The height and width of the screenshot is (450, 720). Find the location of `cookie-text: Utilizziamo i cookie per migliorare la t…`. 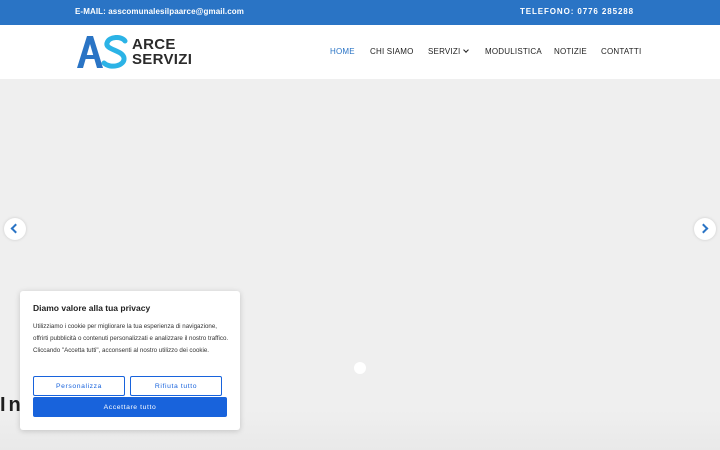

cookie-text: Utilizziamo i cookie per migliorare la t… is located at coordinates (131, 338).